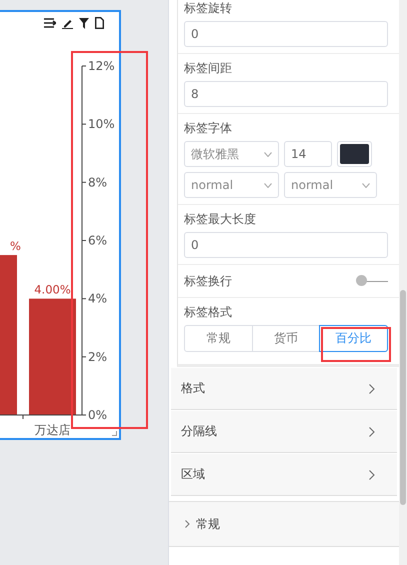 The image size is (407, 565). Describe the element at coordinates (208, 312) in the screenshot. I see `field-label: 标签格式` at that location.